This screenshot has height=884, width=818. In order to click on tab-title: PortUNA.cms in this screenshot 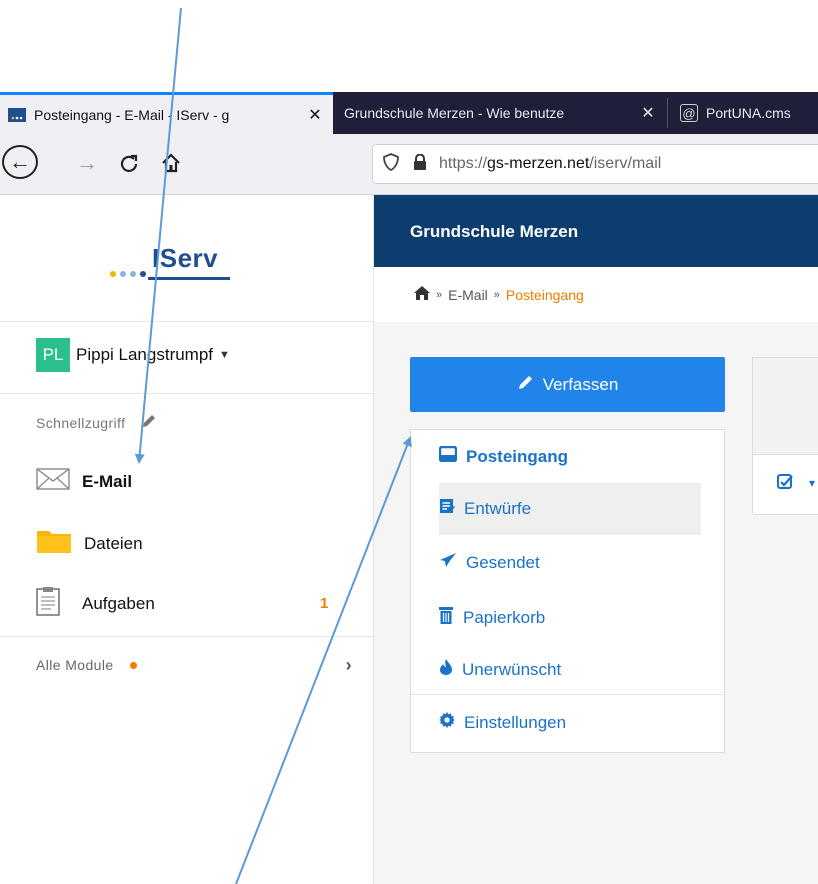, I will do `click(748, 113)`.